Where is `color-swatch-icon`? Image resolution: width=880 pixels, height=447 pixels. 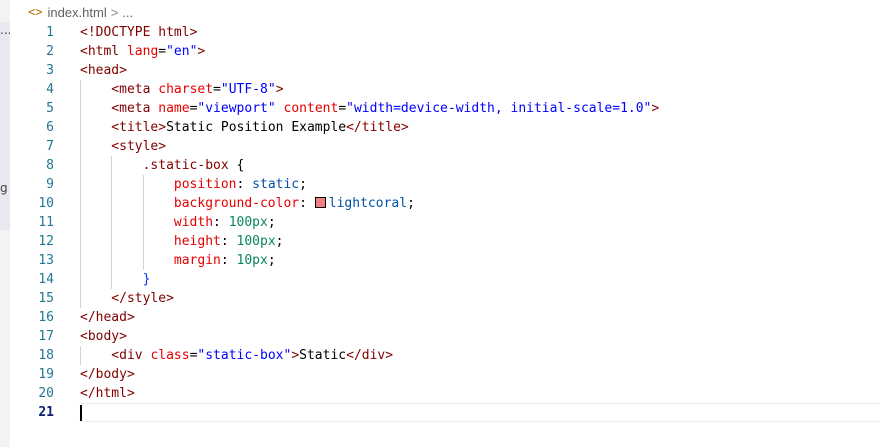 color-swatch-icon is located at coordinates (320, 202).